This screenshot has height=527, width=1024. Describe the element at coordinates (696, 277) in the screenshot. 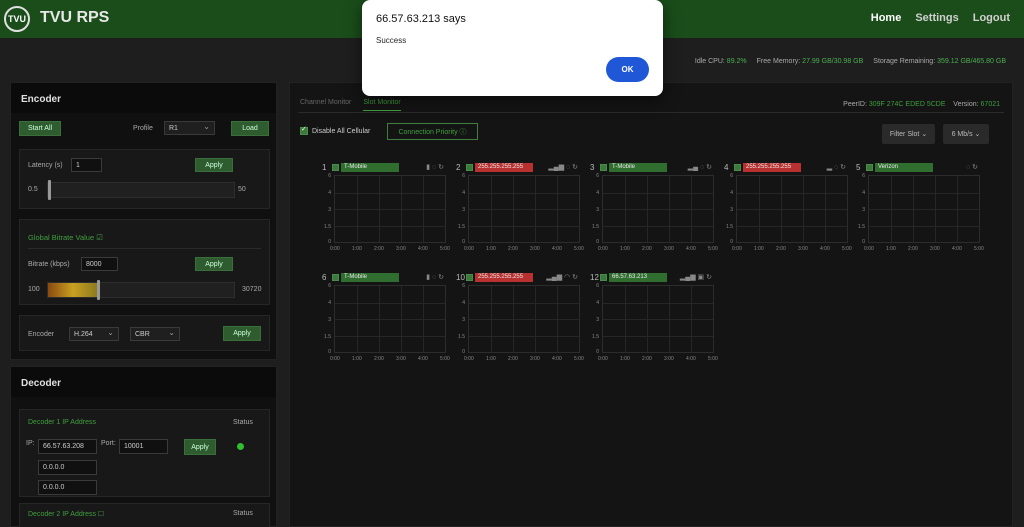

I see `slot-signal-icons: ▂▄▆ ▣ ↻` at that location.